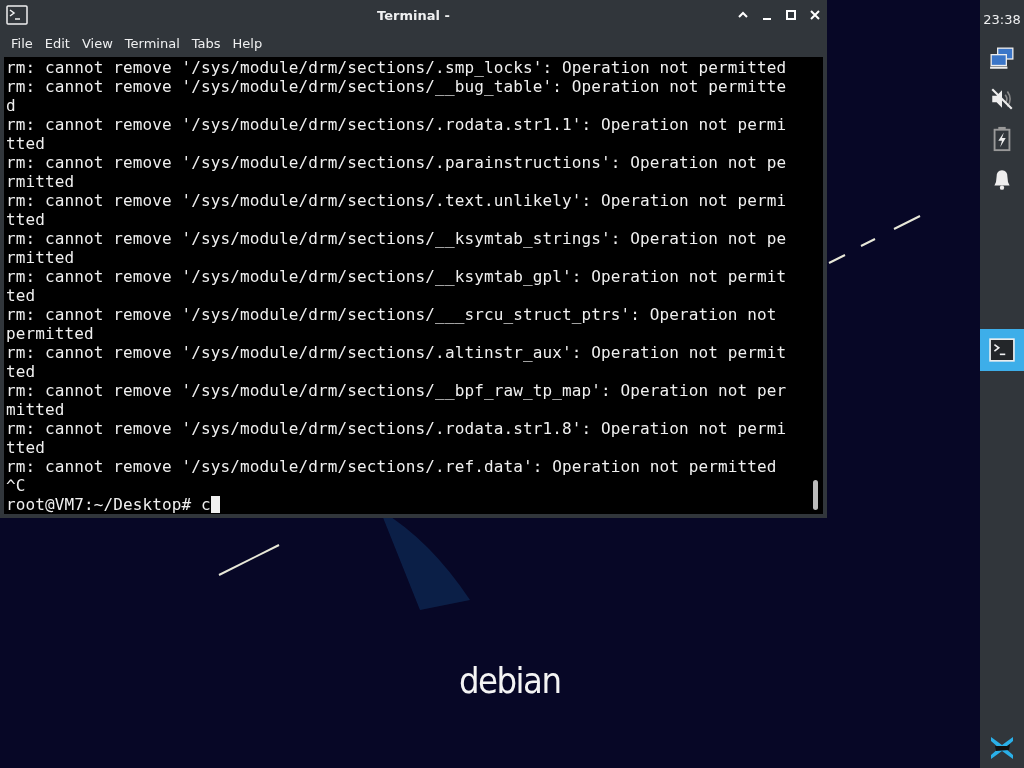  What do you see at coordinates (392, 314) in the screenshot?
I see `terminal-line: rm: cannot remove '/sys/module/drm/sections/___srcu_struct_ptrs': Operation not` at bounding box center [392, 314].